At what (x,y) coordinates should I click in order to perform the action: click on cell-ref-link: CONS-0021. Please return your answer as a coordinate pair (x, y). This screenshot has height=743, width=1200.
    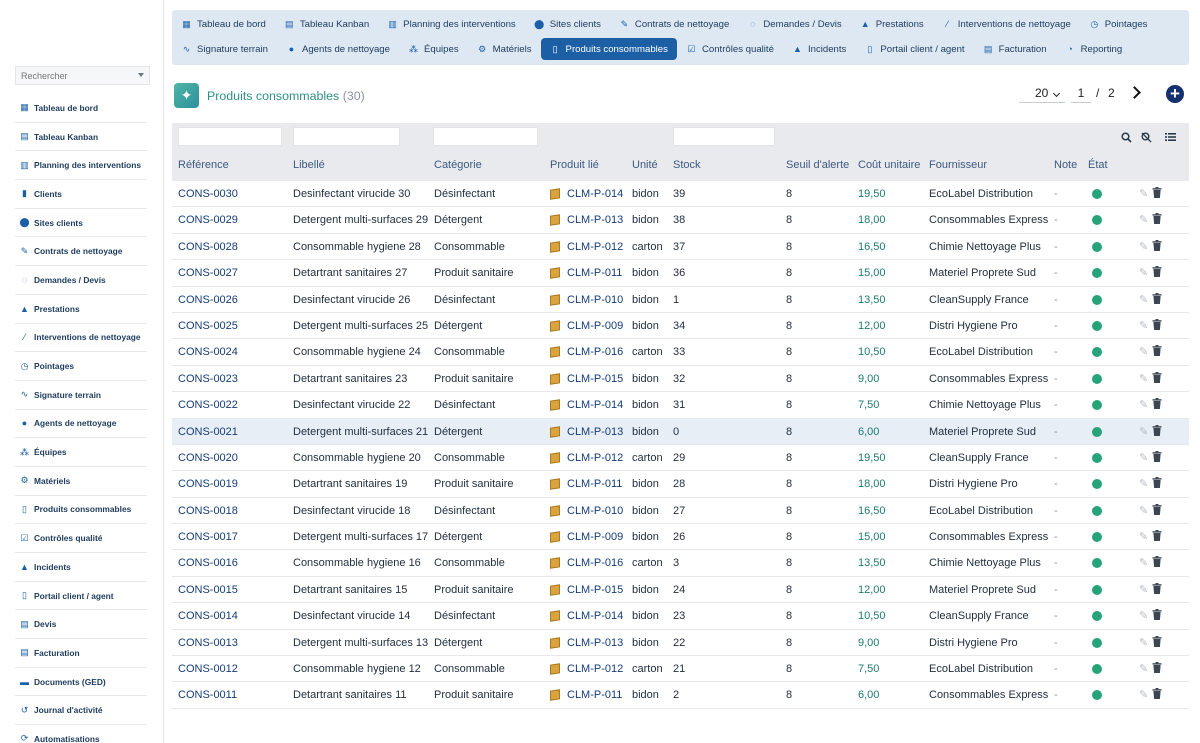
    Looking at the image, I should click on (208, 432).